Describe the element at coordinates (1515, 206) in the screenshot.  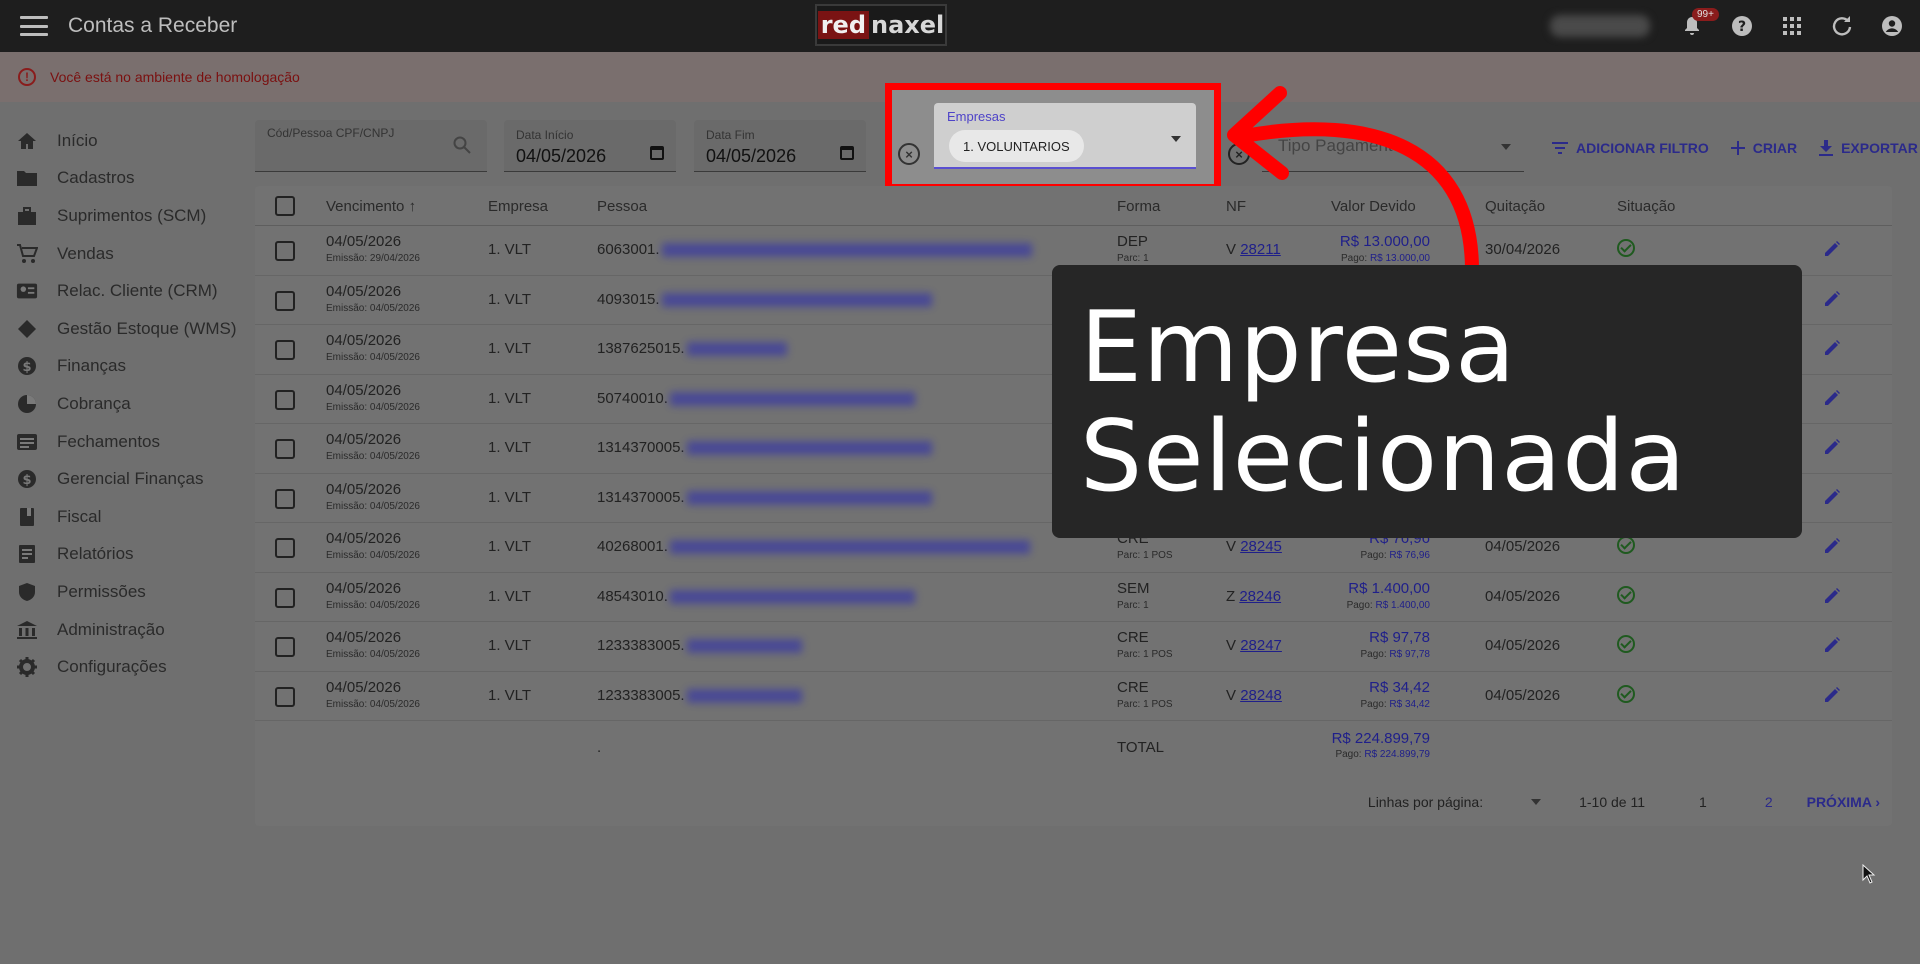
I see `header-quitacao: Quitação` at that location.